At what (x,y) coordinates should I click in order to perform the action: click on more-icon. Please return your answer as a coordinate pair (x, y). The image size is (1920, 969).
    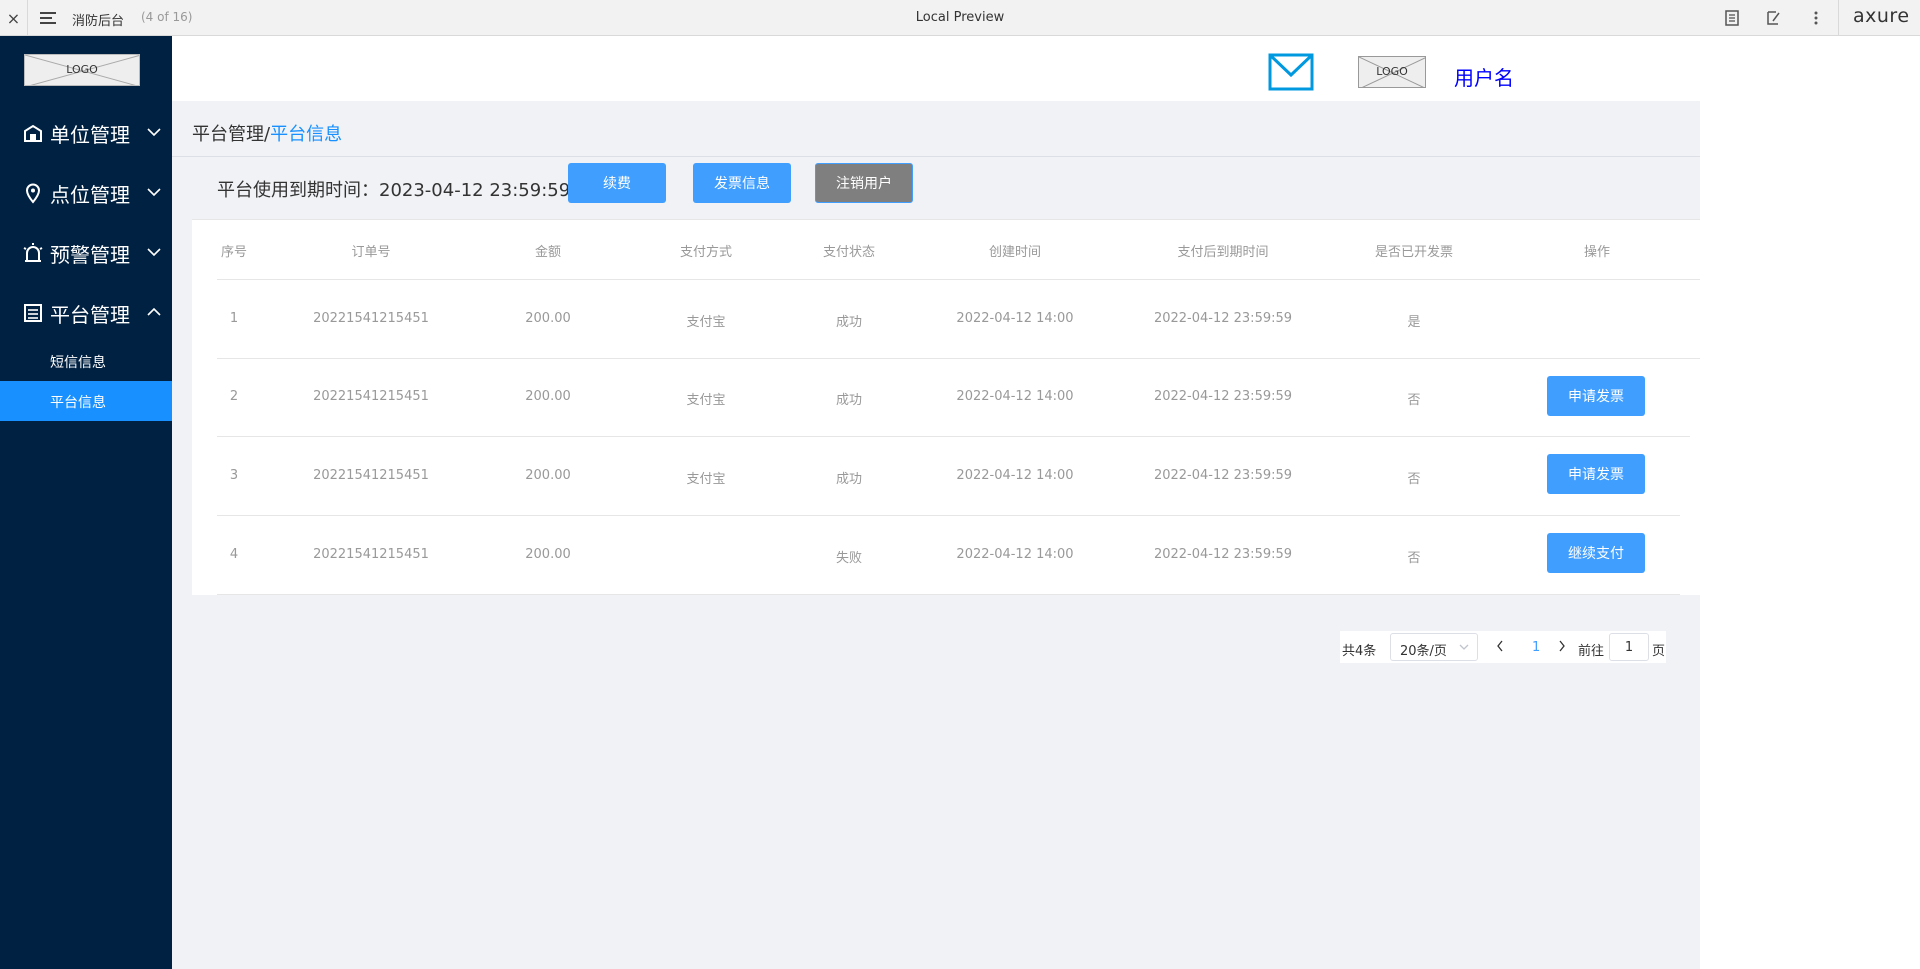
    Looking at the image, I should click on (1816, 18).